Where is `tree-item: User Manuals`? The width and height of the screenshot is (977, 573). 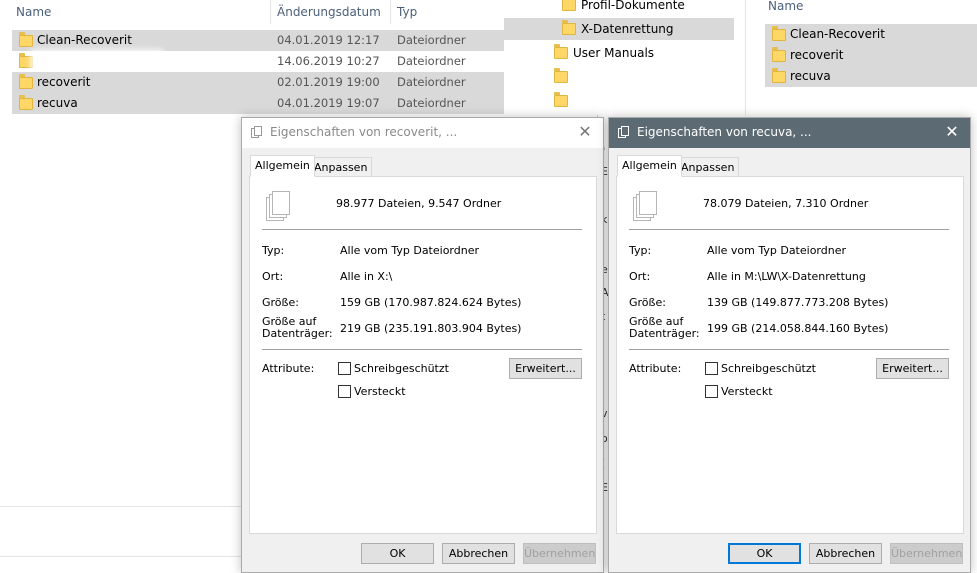 tree-item: User Manuals is located at coordinates (619, 53).